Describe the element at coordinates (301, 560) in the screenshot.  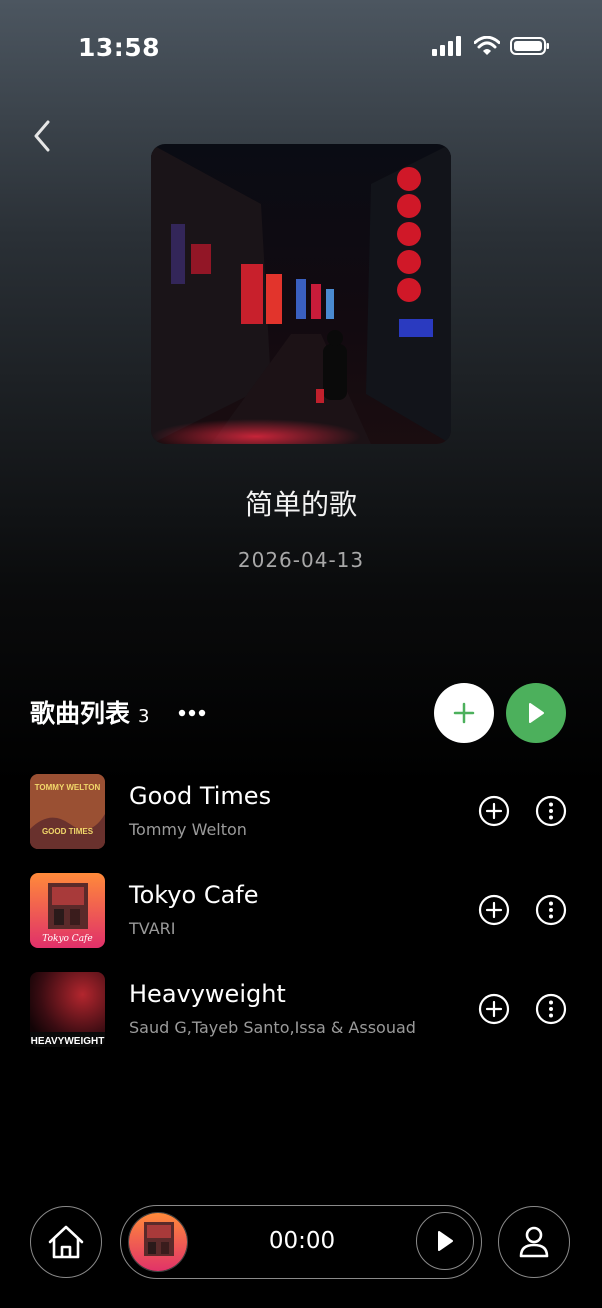
I see `album-date: 2026-04-13` at that location.